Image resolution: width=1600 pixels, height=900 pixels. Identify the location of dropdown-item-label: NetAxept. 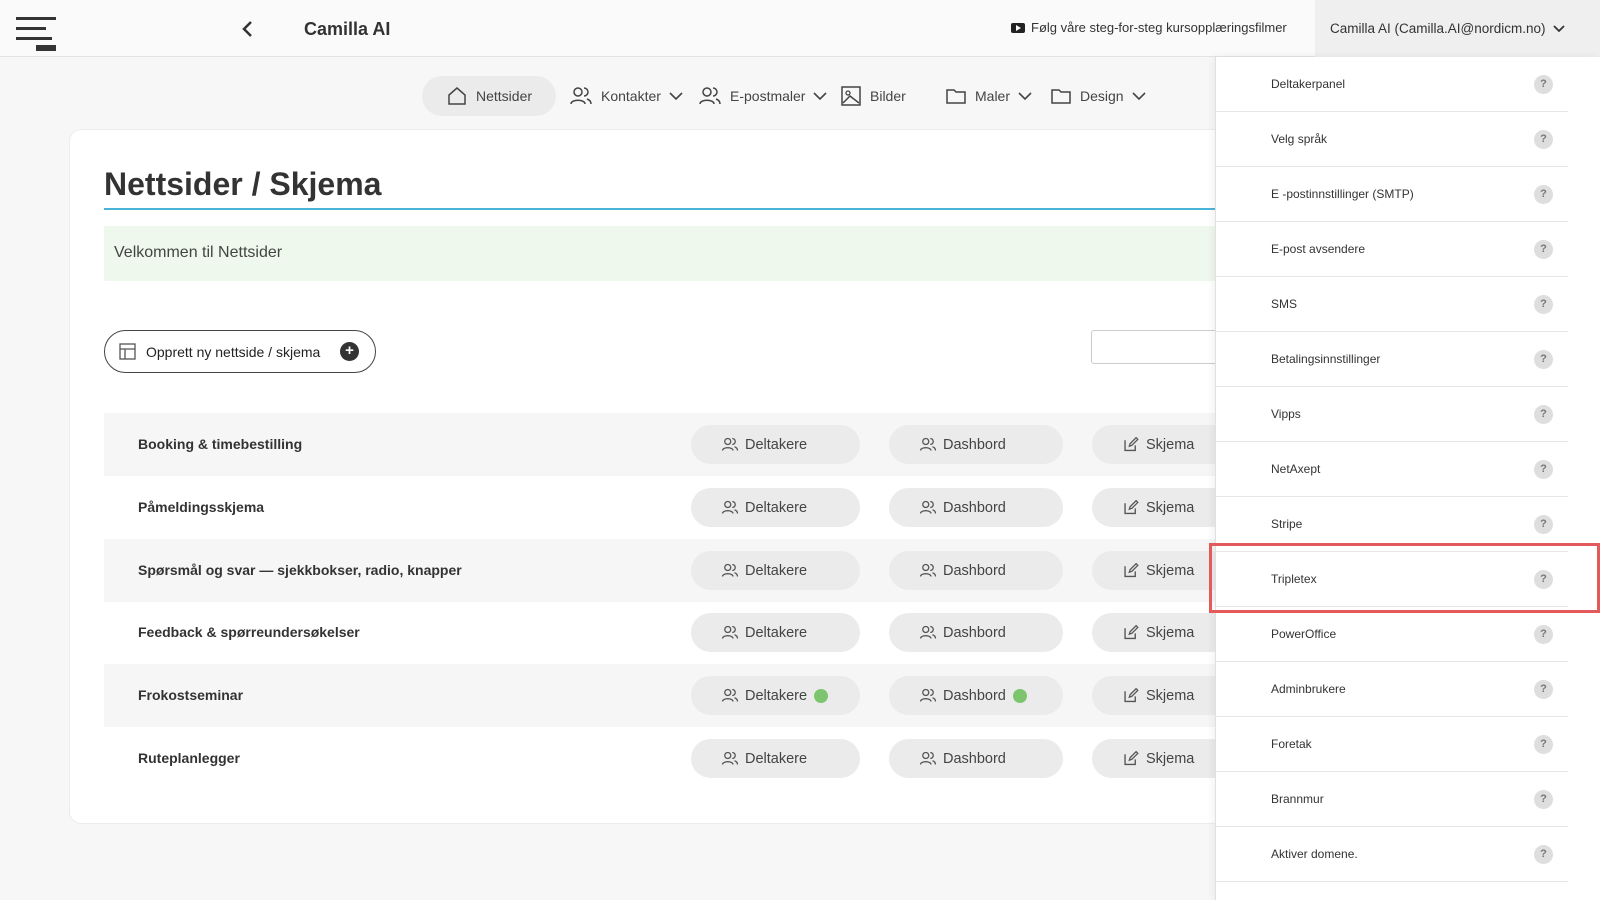
(1296, 469).